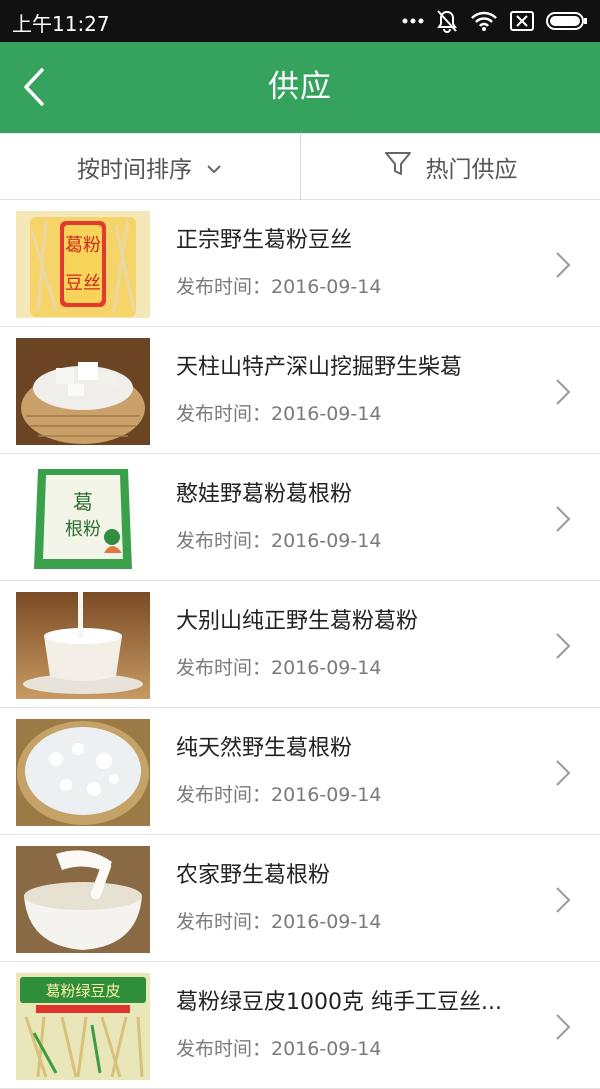  What do you see at coordinates (398, 167) in the screenshot?
I see `filter-funnel-icon` at bounding box center [398, 167].